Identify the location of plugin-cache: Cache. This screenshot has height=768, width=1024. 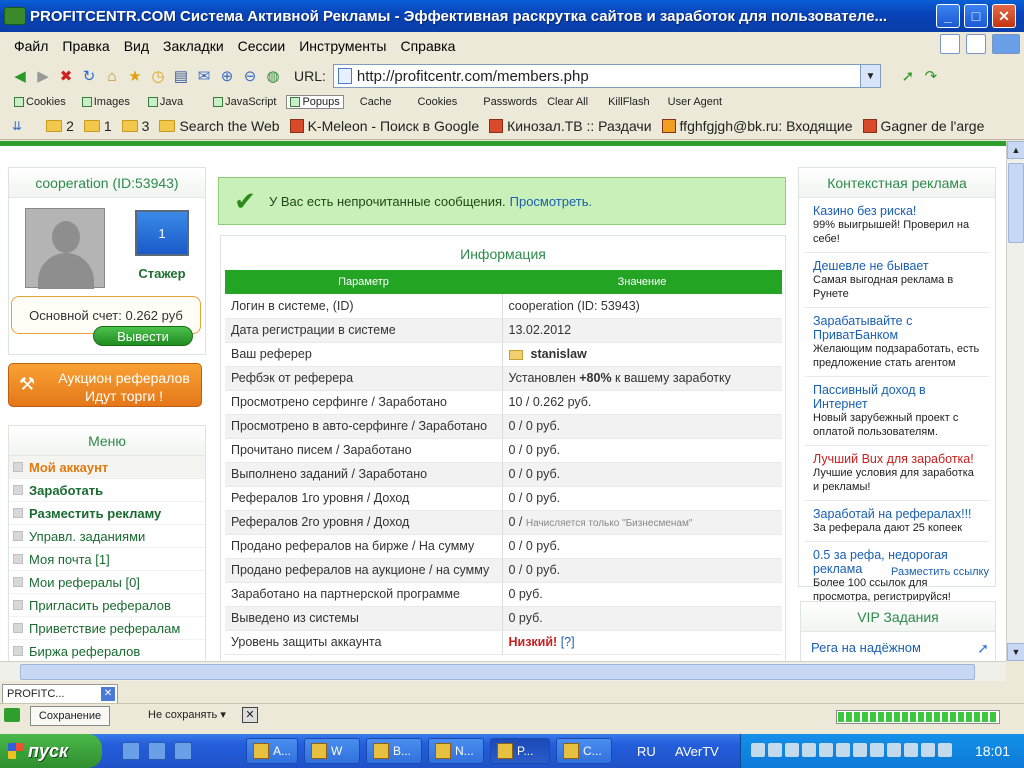
(376, 102).